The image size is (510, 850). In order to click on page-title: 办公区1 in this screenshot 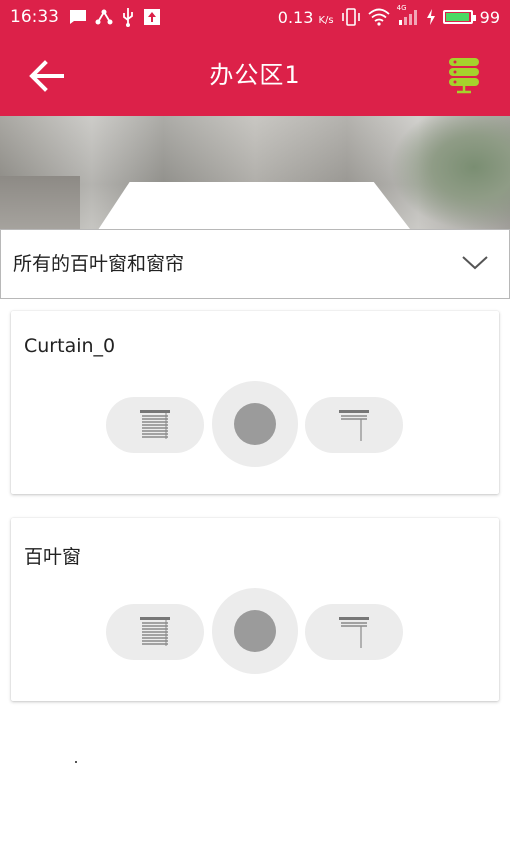, I will do `click(255, 75)`.